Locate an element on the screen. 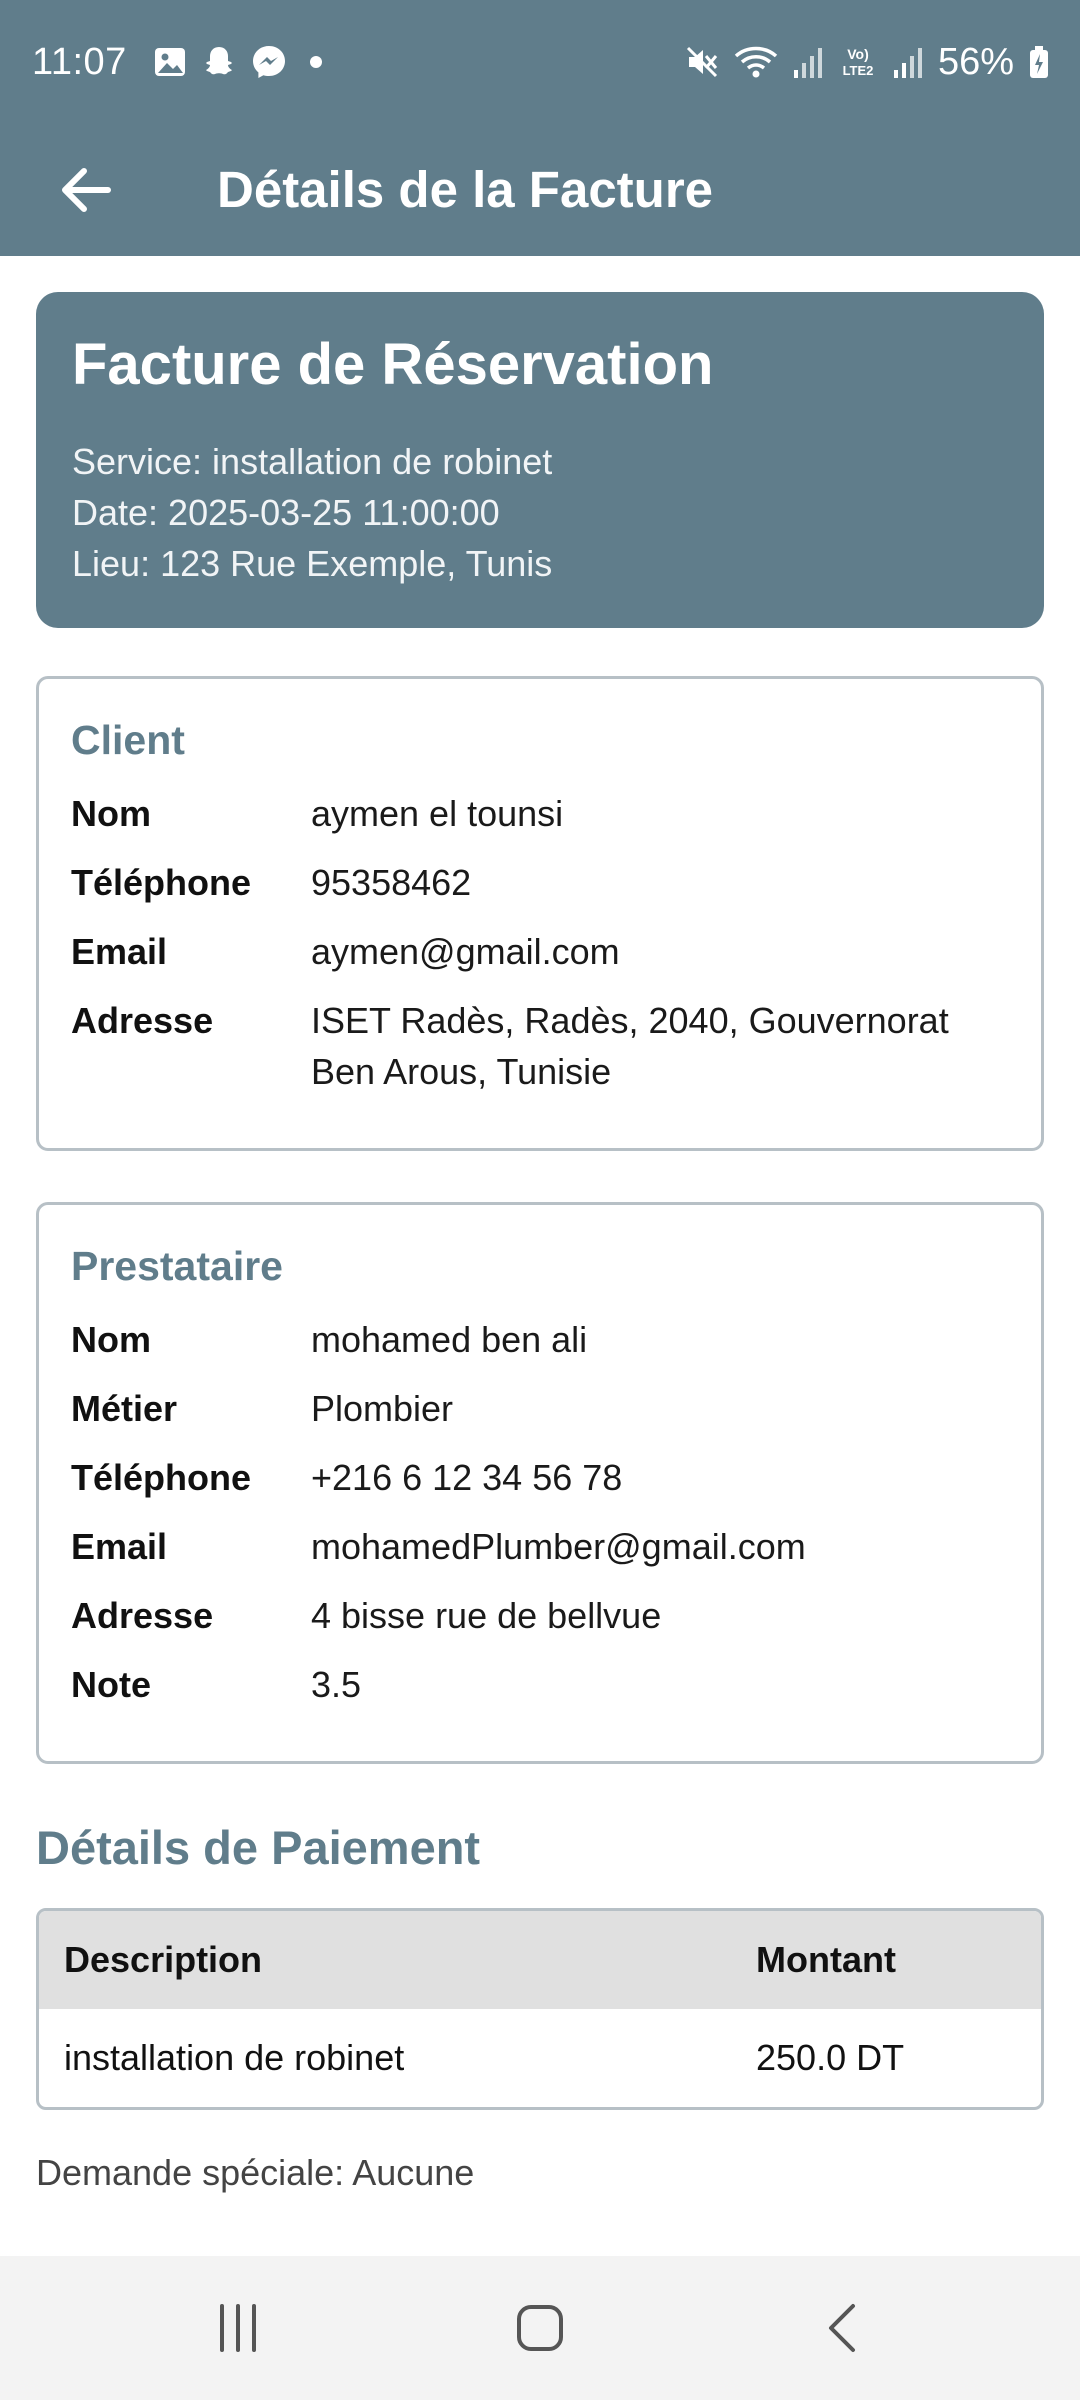 This screenshot has height=2400, width=1080. status-right: Vo) LTE2 56% is located at coordinates (867, 62).